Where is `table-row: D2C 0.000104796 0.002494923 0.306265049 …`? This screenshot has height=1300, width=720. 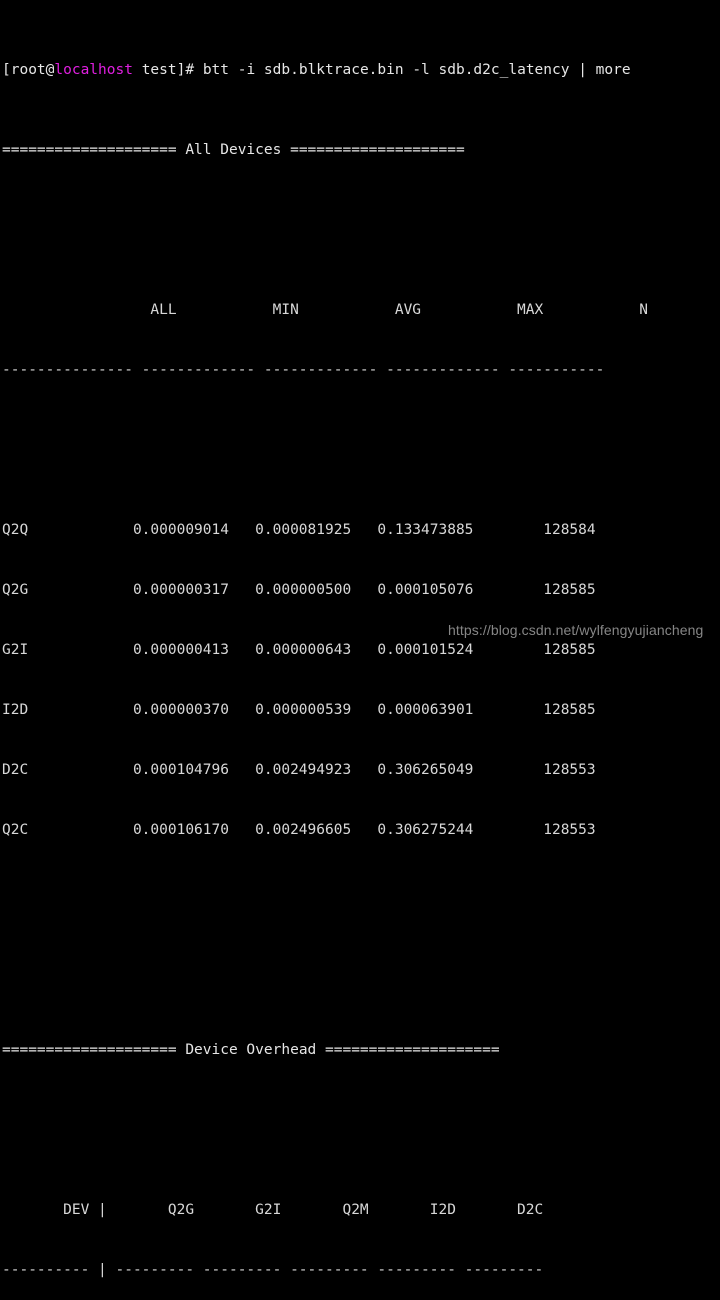 table-row: D2C 0.000104796 0.002494923 0.306265049 … is located at coordinates (299, 770).